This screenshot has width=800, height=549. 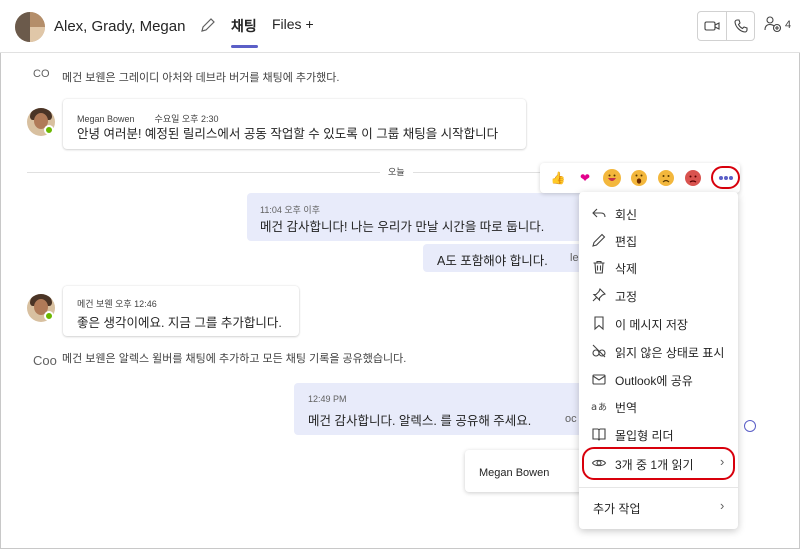 I want to click on delete-icon, so click(x=599, y=267).